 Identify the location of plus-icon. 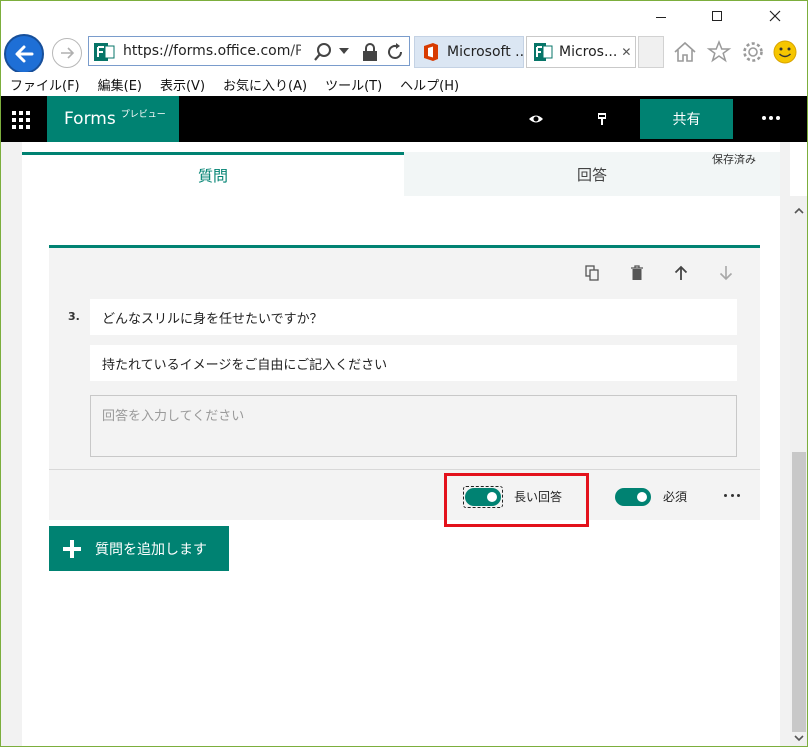
(72, 548).